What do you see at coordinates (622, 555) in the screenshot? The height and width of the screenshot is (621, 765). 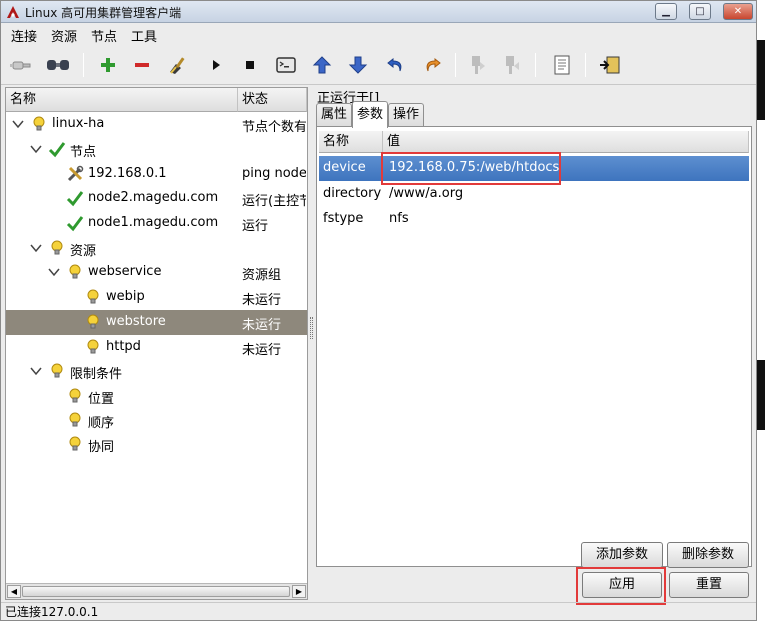 I see `add-parameter-button: 添加参数` at bounding box center [622, 555].